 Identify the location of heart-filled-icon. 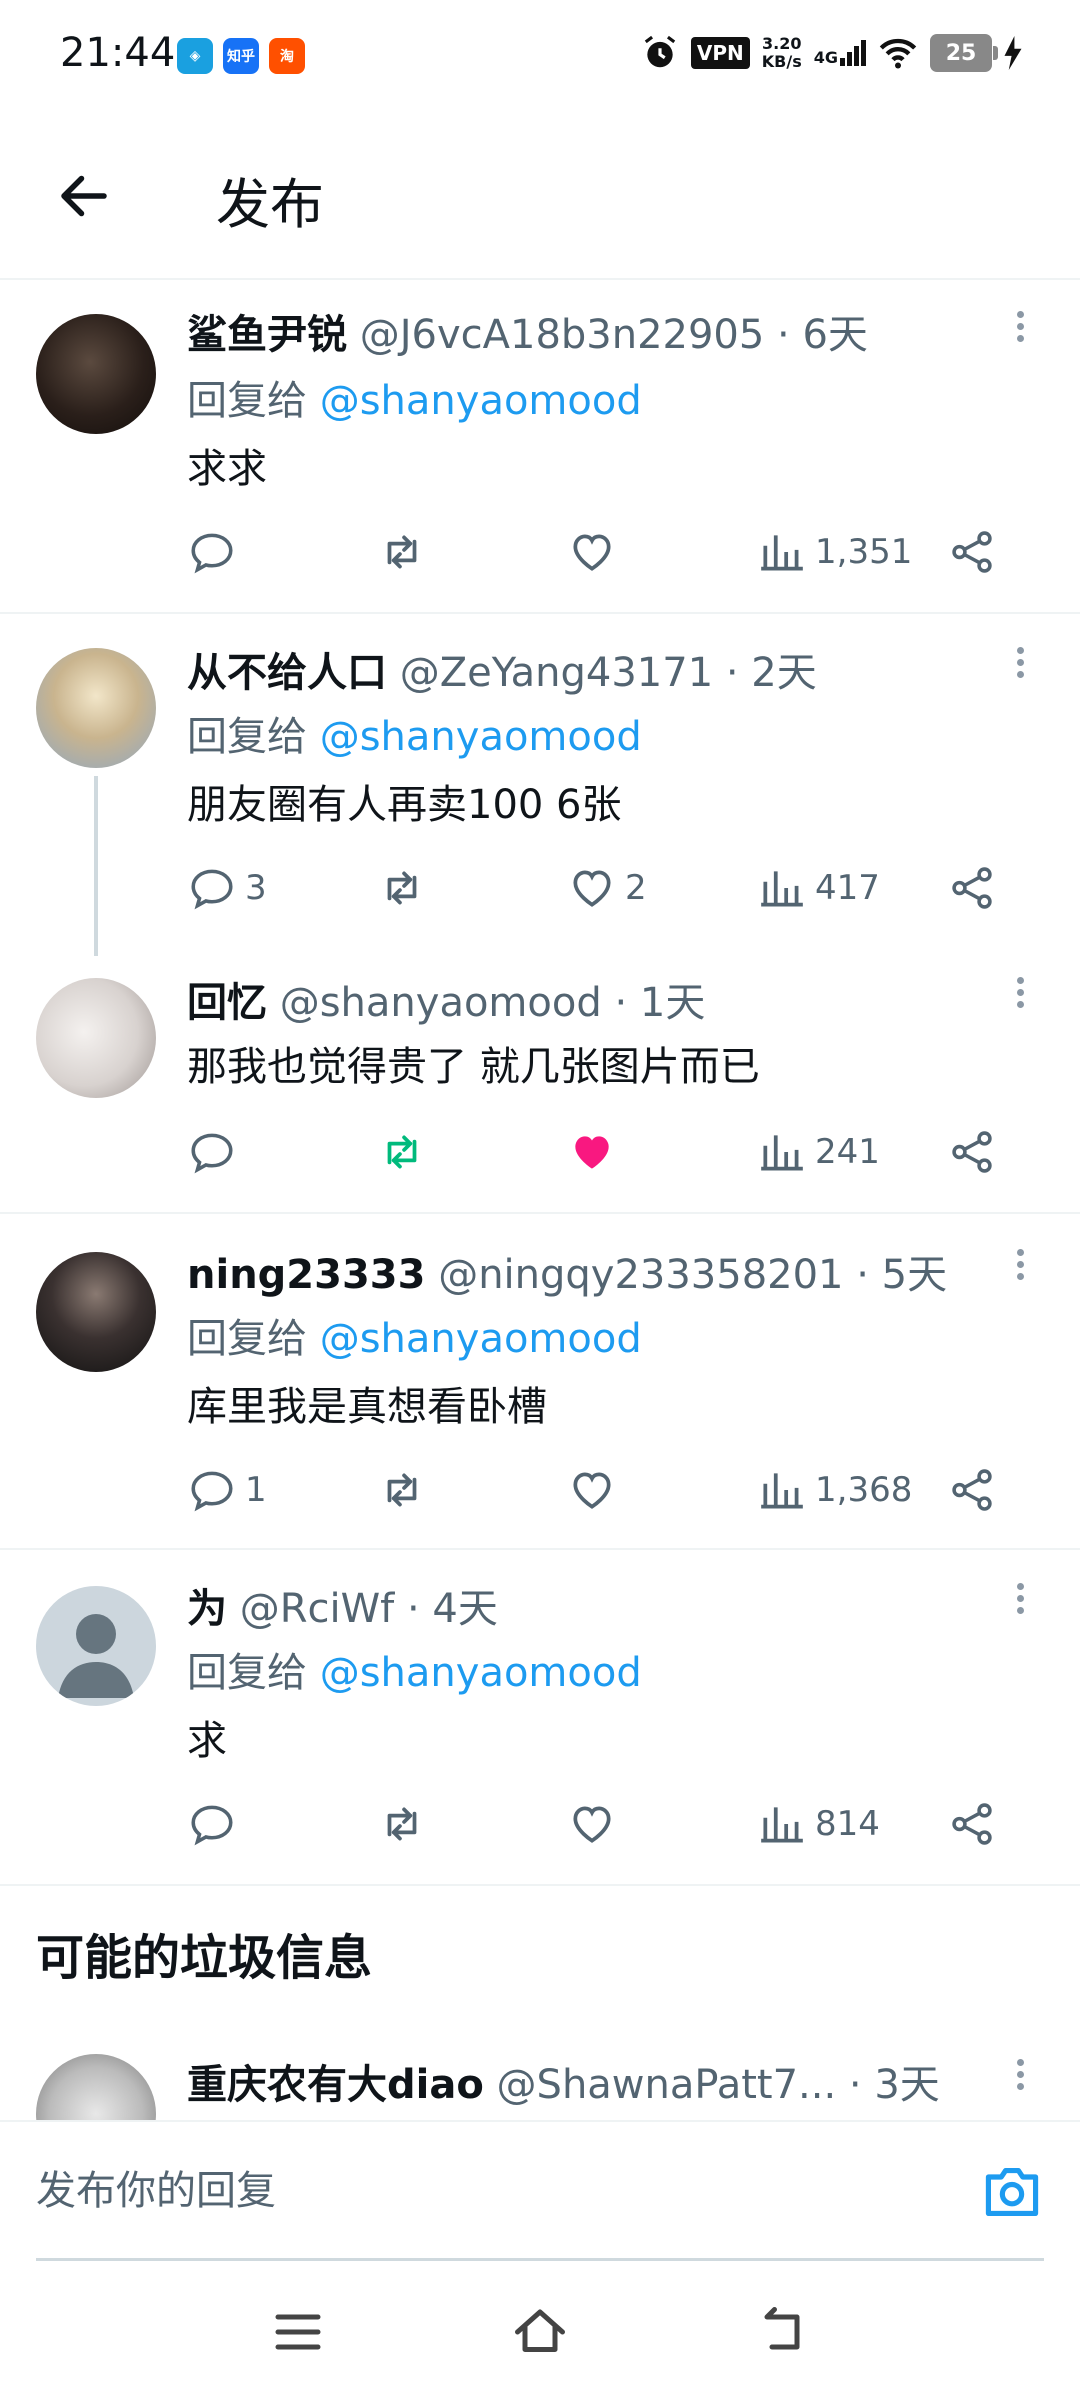
(592, 1152).